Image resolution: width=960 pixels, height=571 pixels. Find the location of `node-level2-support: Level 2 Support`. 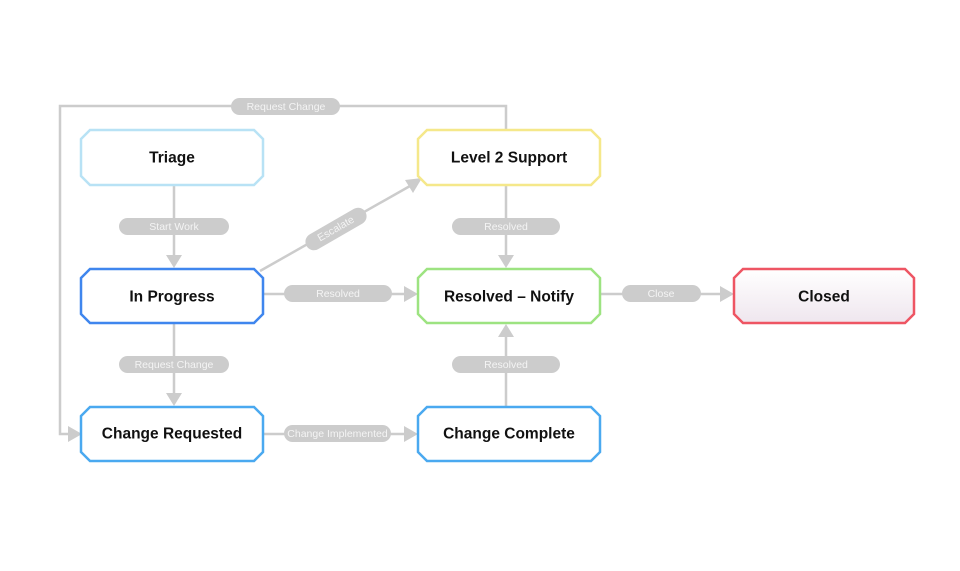

node-level2-support: Level 2 Support is located at coordinates (509, 157).